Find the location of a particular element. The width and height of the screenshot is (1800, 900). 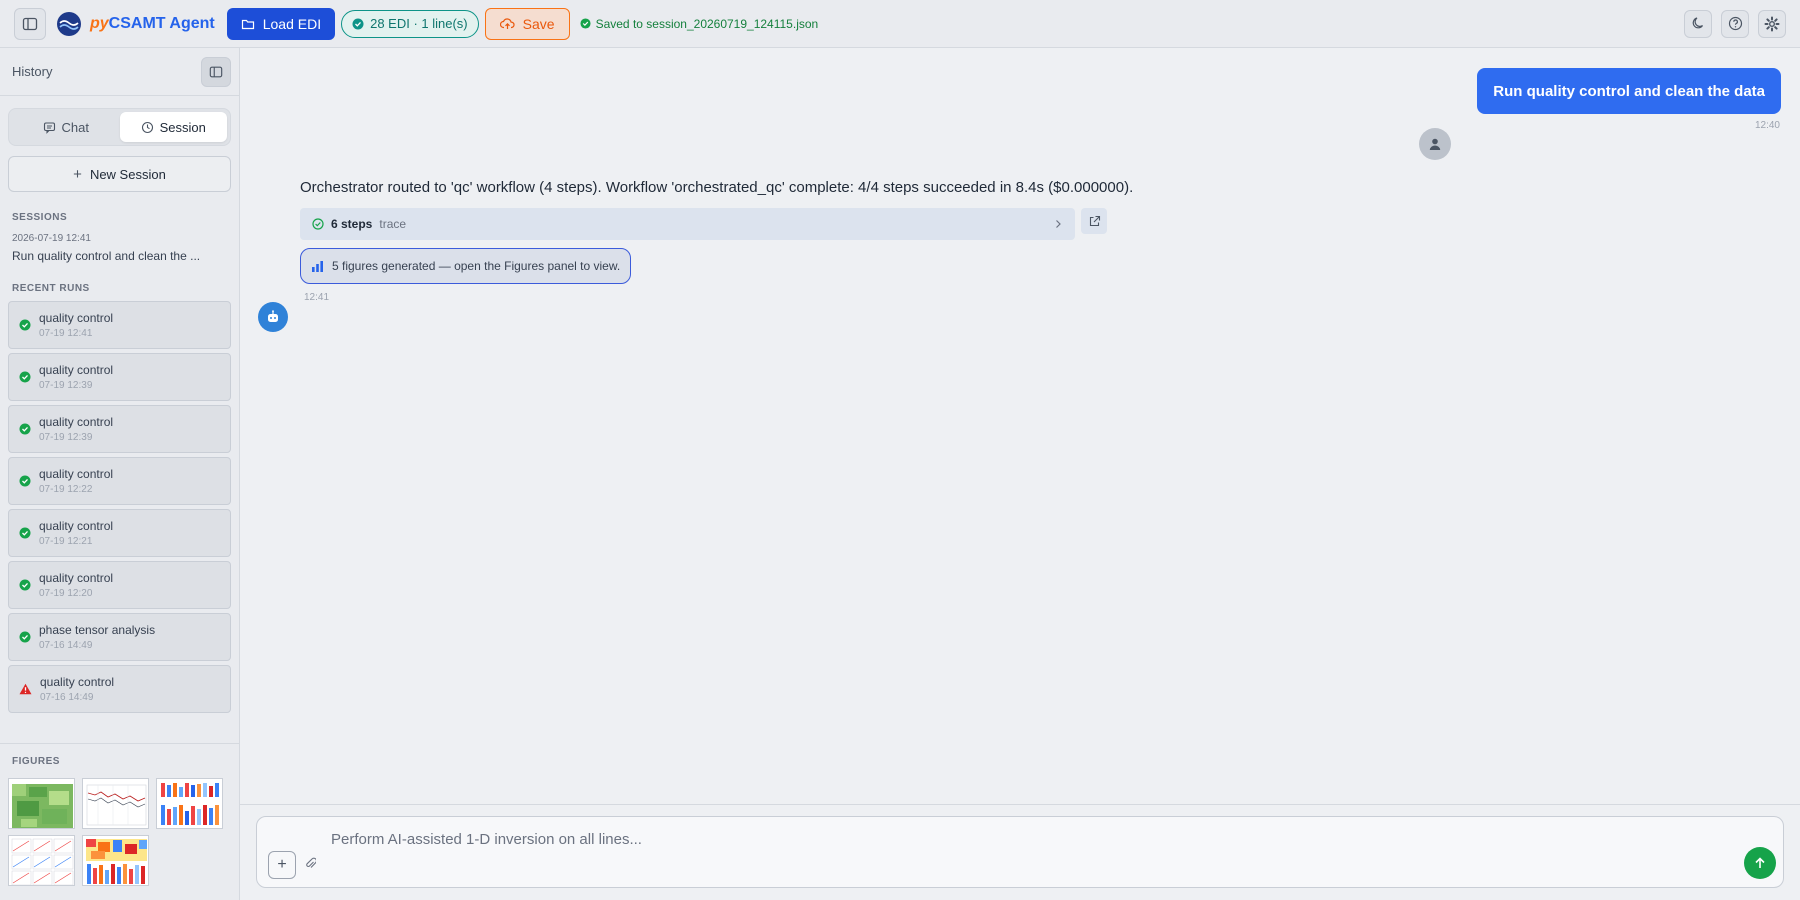

divider is located at coordinates (119, 743).